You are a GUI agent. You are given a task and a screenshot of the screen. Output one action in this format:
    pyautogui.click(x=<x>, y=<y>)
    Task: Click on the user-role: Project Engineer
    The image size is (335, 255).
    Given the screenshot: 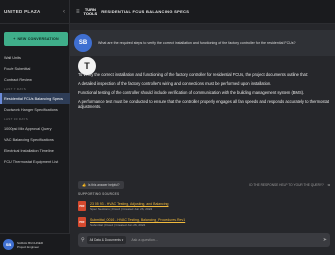 What is the action you would take?
    pyautogui.click(x=28, y=246)
    